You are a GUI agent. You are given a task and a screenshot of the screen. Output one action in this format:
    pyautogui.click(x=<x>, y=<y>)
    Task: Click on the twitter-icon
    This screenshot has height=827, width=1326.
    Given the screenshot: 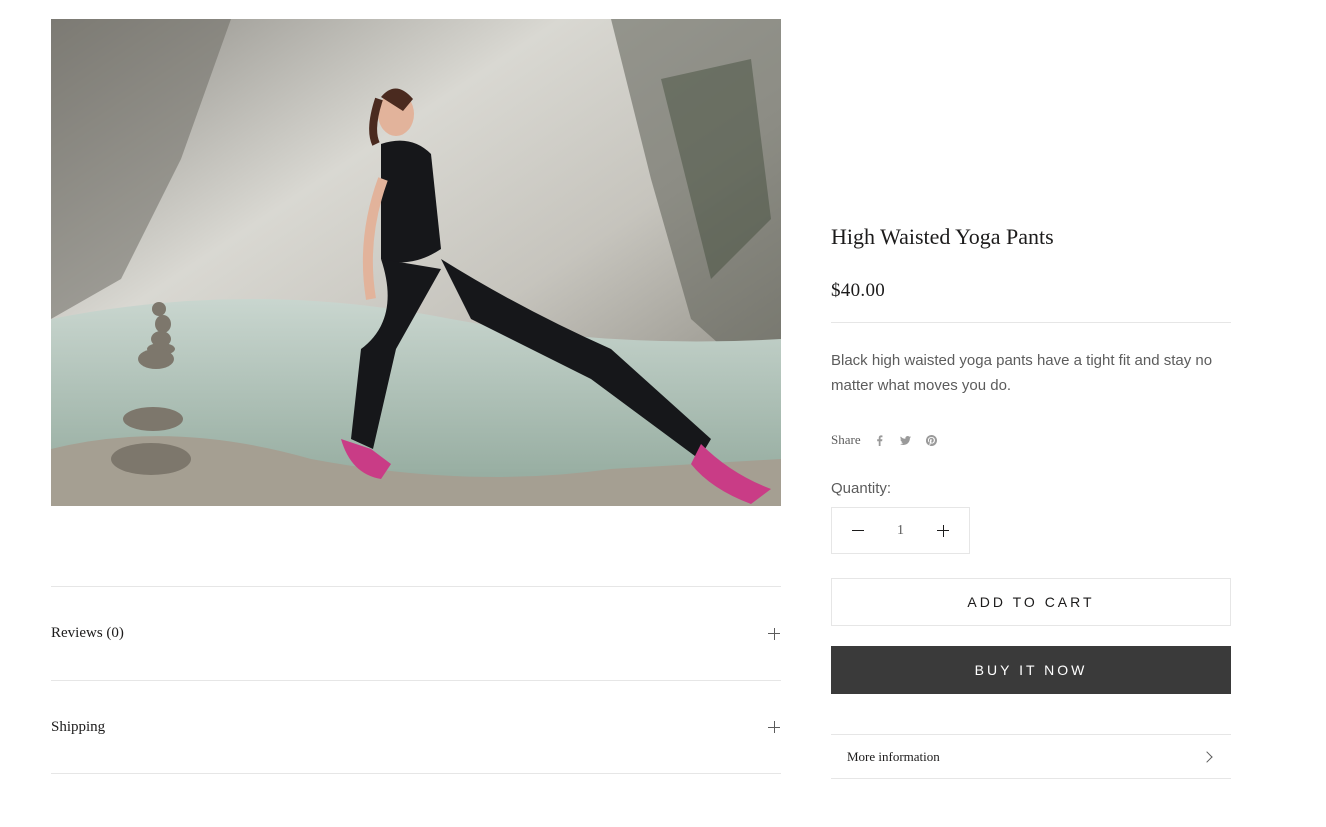 What is the action you would take?
    pyautogui.click(x=906, y=440)
    